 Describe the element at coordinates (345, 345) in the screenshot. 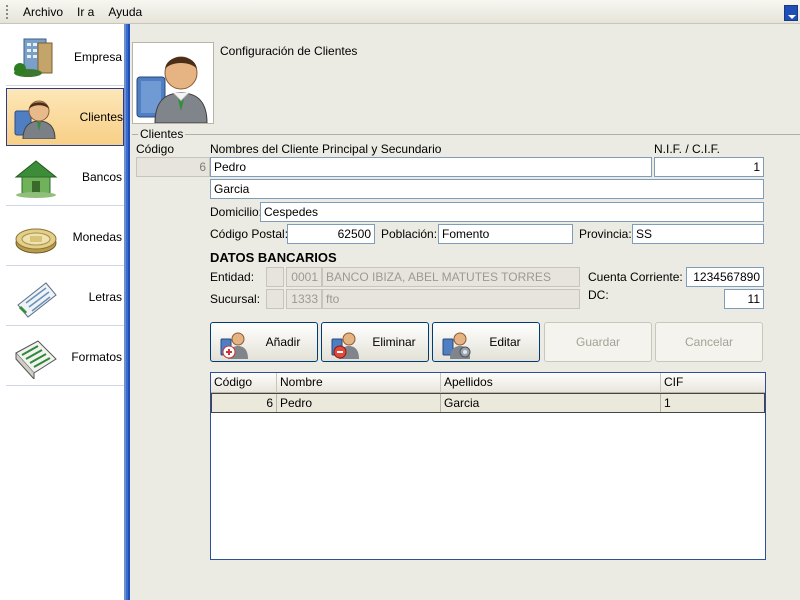

I see `delete-client-icon` at that location.